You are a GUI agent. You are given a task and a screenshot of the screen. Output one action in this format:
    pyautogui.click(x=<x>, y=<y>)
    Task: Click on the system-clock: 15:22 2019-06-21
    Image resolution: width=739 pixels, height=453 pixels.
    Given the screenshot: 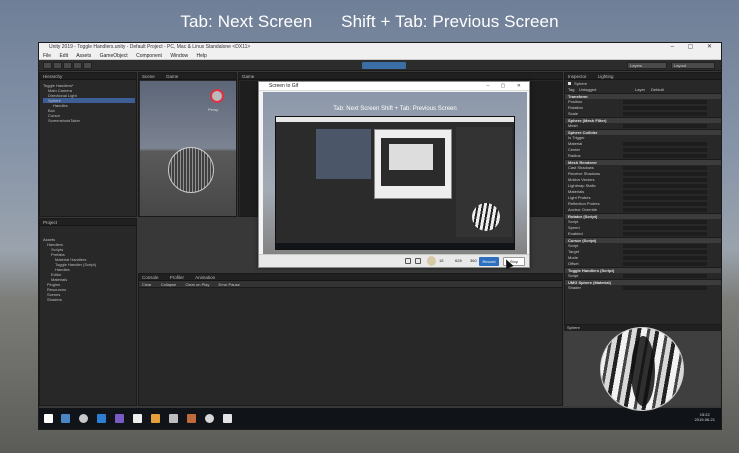 What is the action you would take?
    pyautogui.click(x=705, y=417)
    